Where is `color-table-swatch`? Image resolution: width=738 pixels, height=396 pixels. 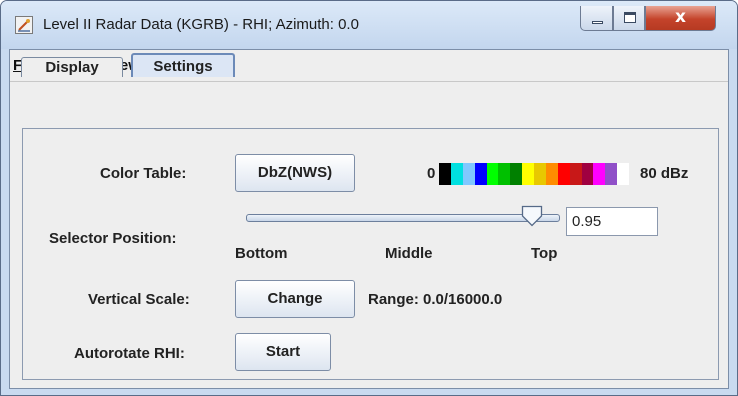 color-table-swatch is located at coordinates (534, 174).